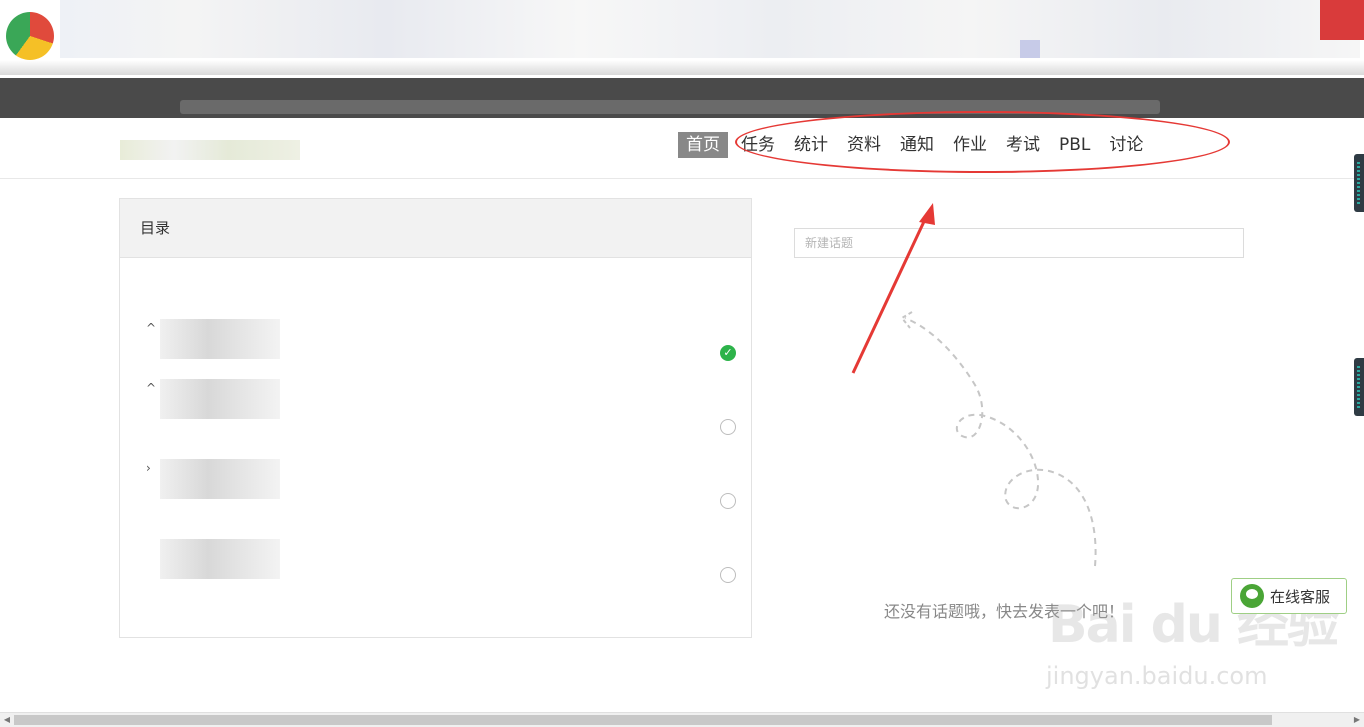 The height and width of the screenshot is (727, 1364). What do you see at coordinates (210, 150) in the screenshot?
I see `course-title` at bounding box center [210, 150].